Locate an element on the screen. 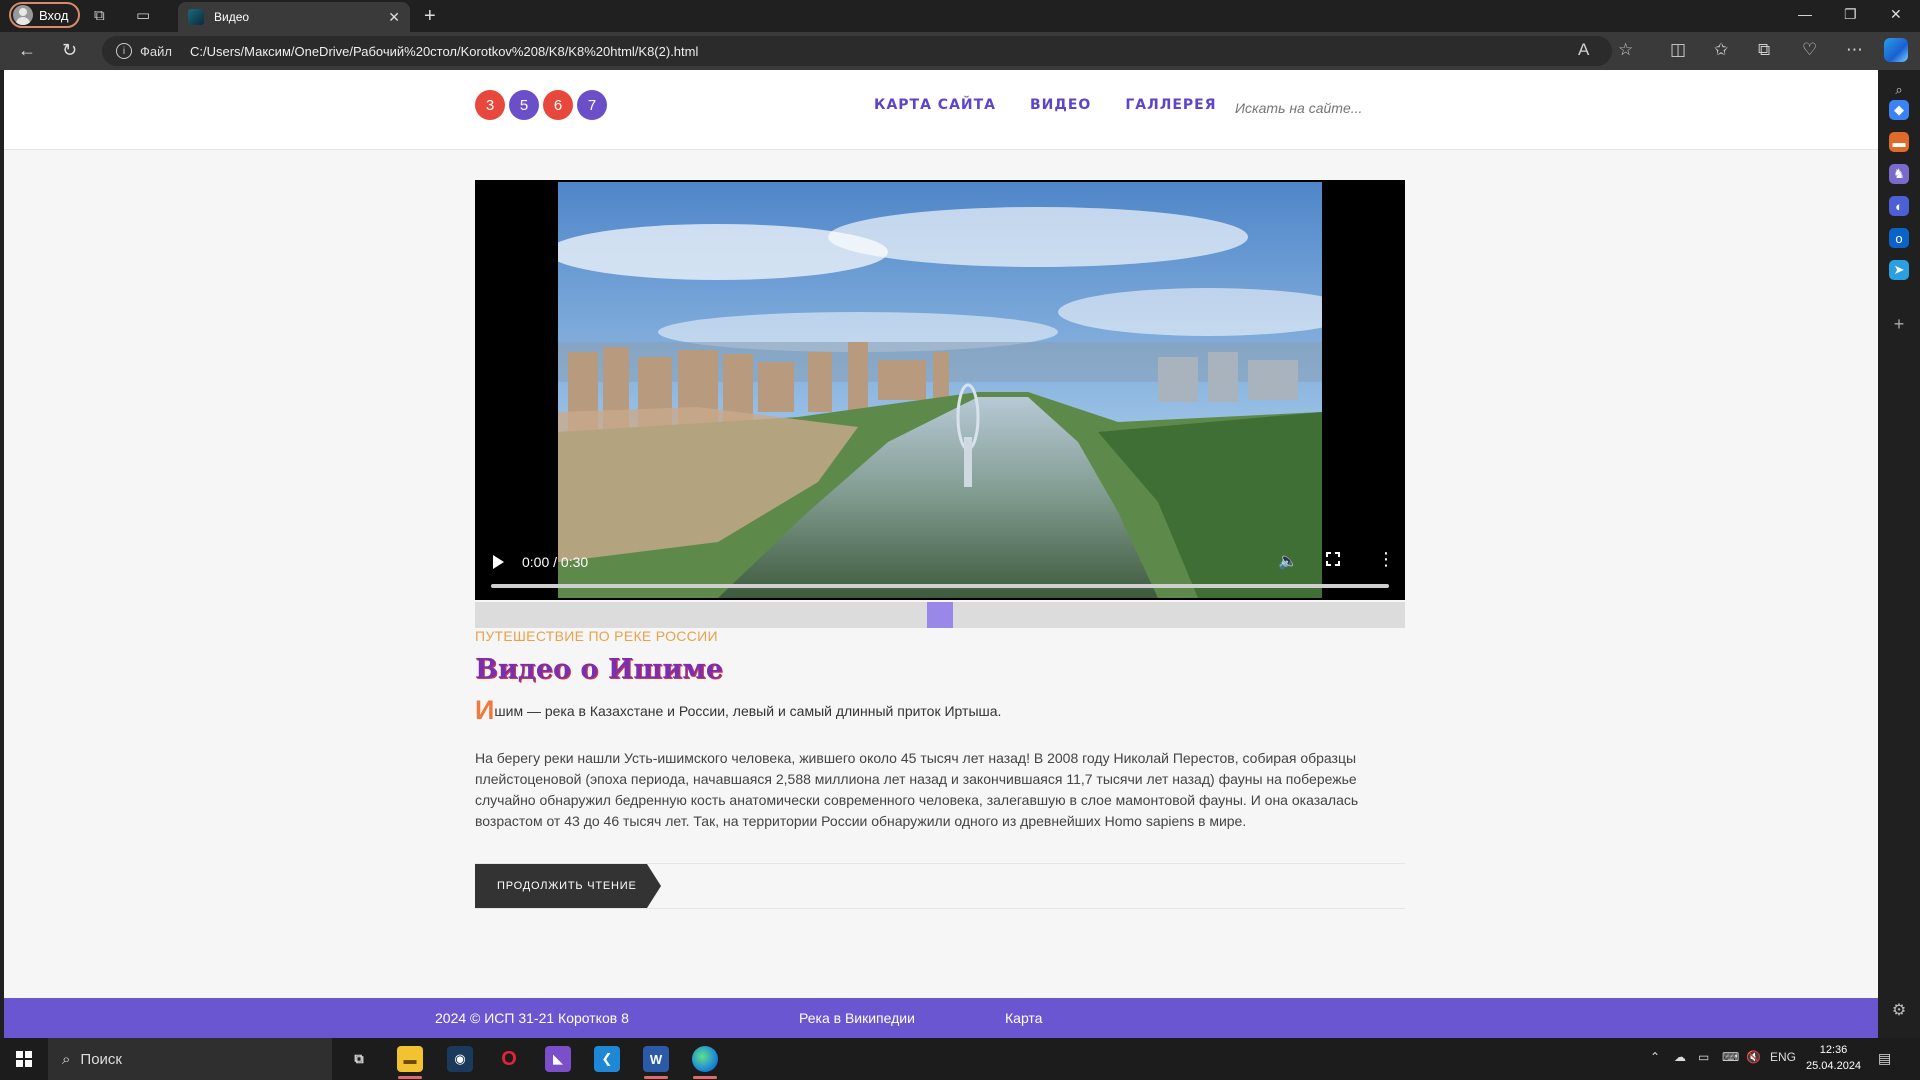  windows-start-icon is located at coordinates (24, 1059).